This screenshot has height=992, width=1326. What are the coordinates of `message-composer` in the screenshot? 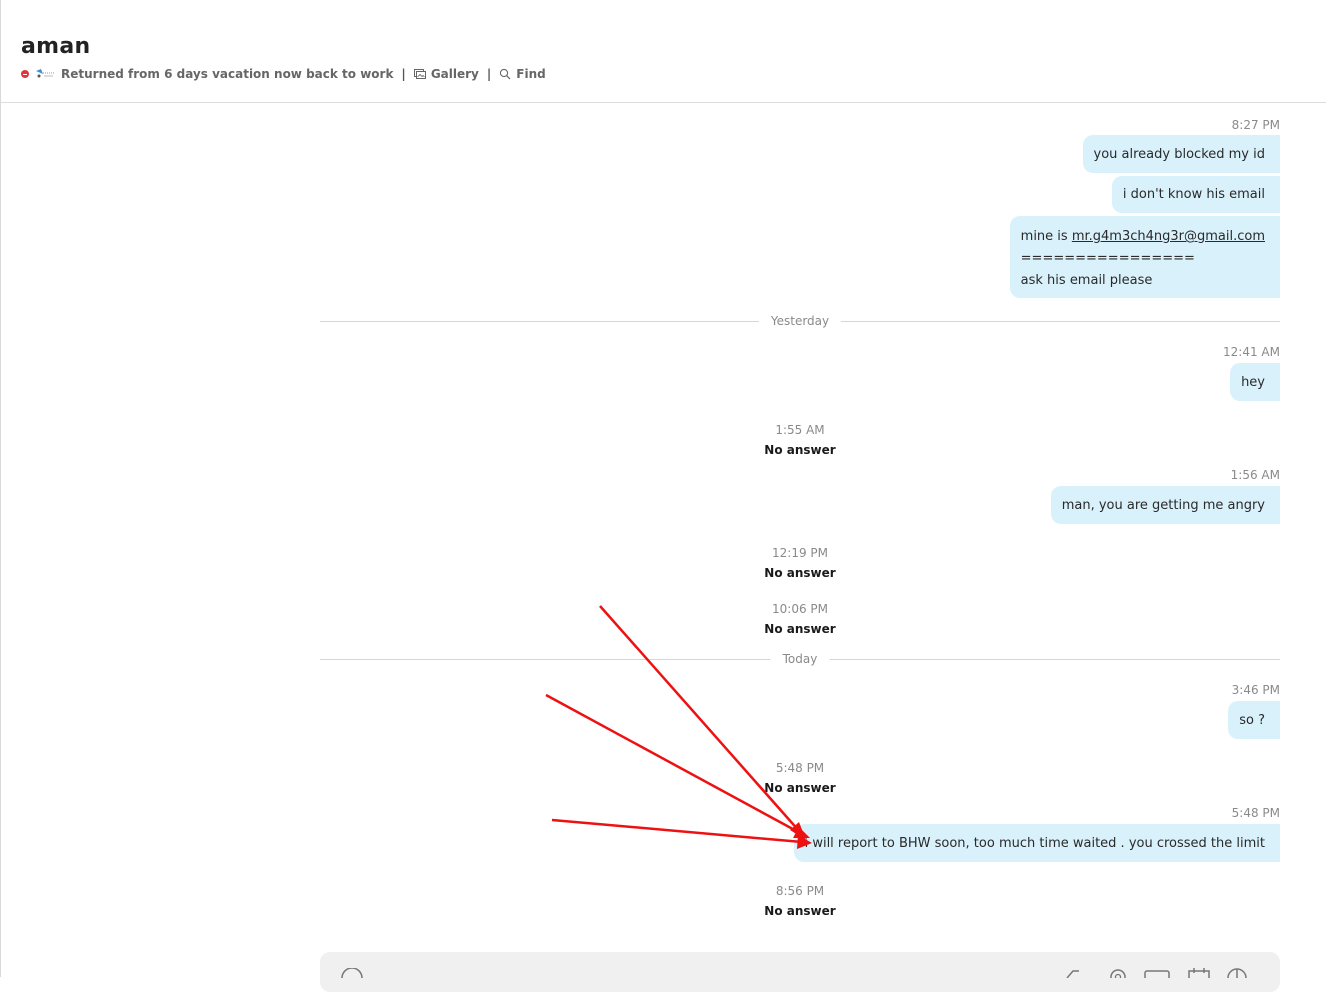 It's located at (800, 972).